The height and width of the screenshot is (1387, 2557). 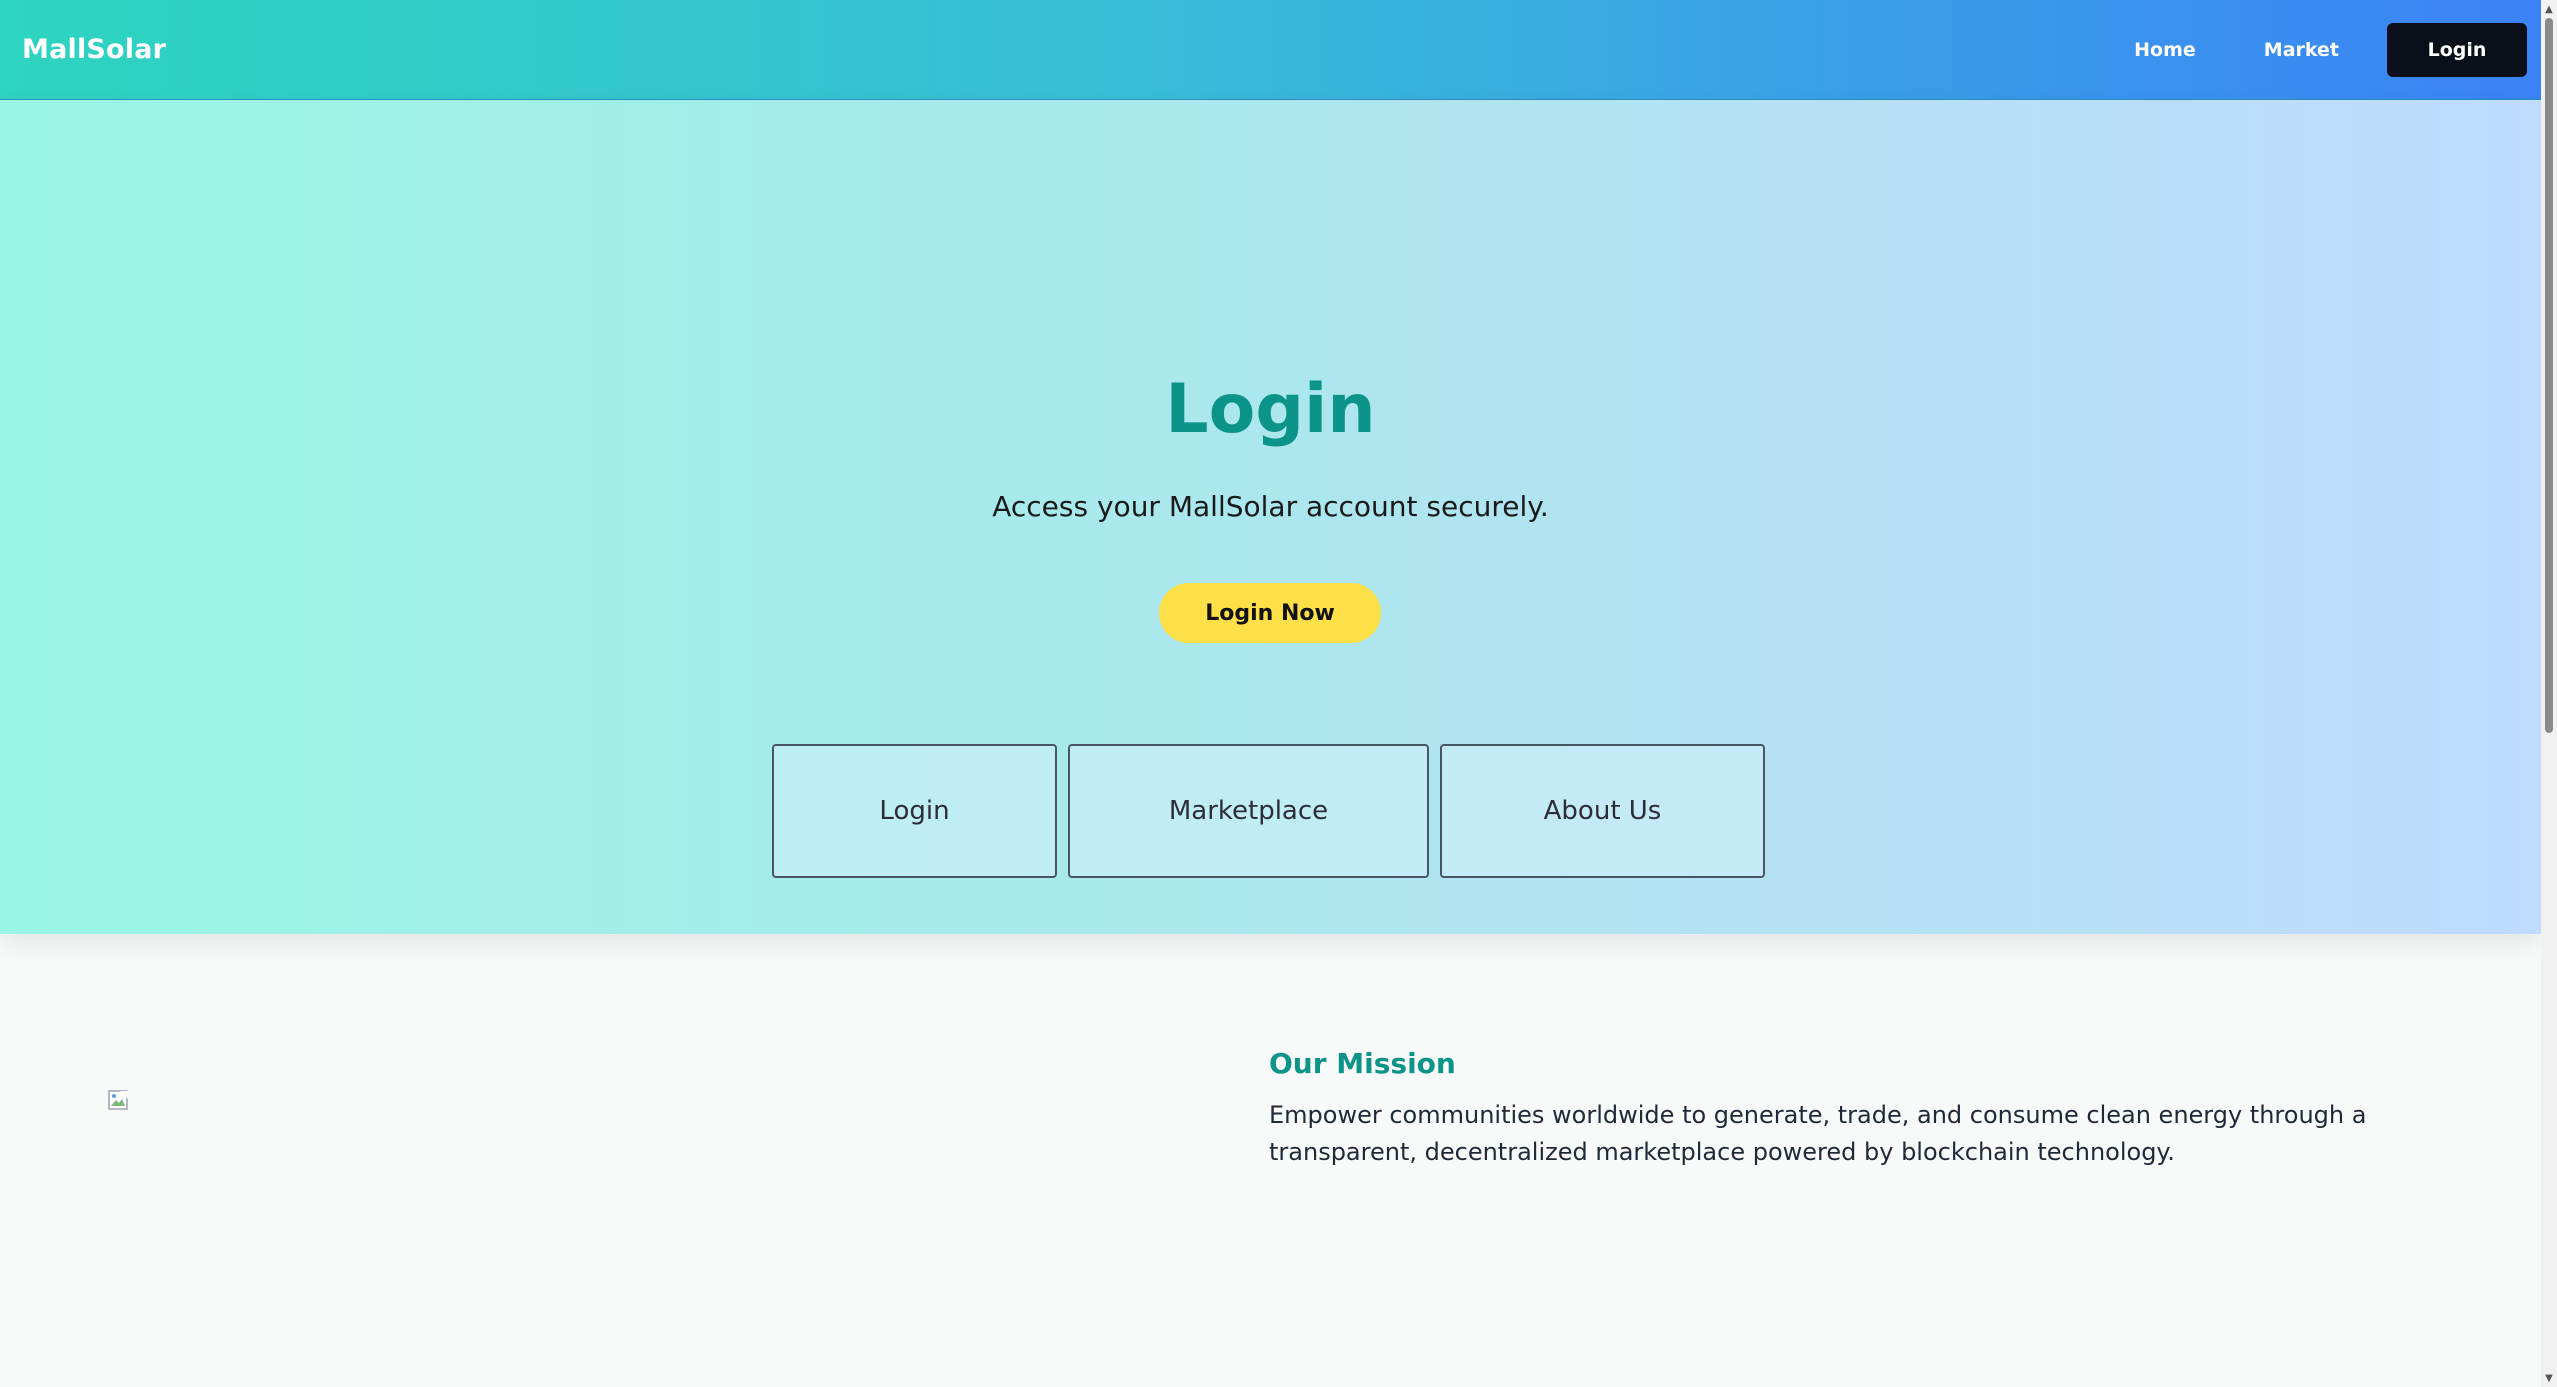 I want to click on vertical-scrollbar: ▲ ▼, so click(x=2549, y=693).